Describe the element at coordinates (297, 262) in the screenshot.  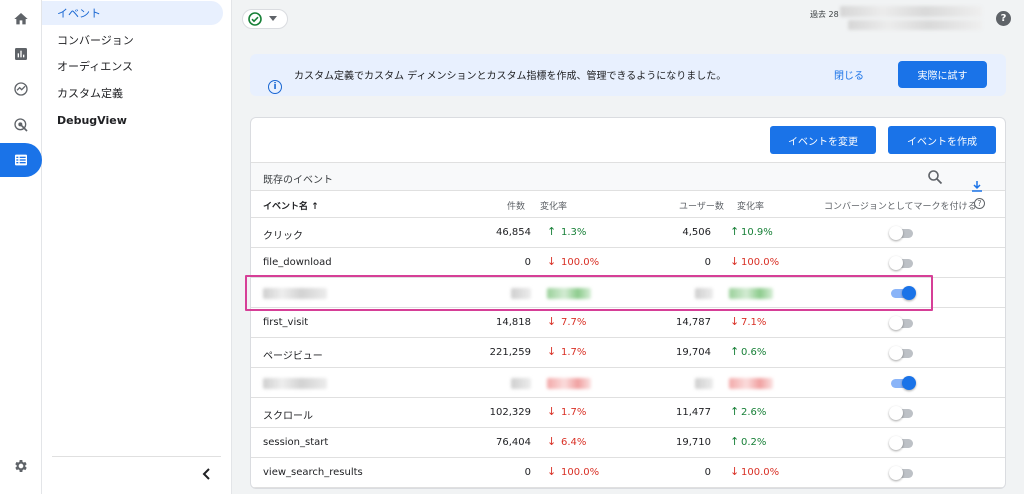
I see `event-name: file_download` at that location.